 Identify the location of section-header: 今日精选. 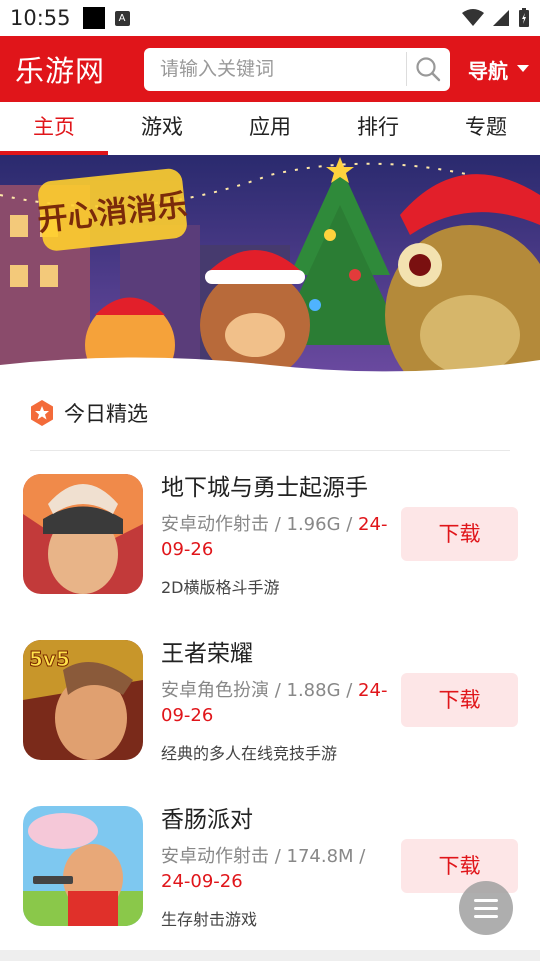
(89, 413).